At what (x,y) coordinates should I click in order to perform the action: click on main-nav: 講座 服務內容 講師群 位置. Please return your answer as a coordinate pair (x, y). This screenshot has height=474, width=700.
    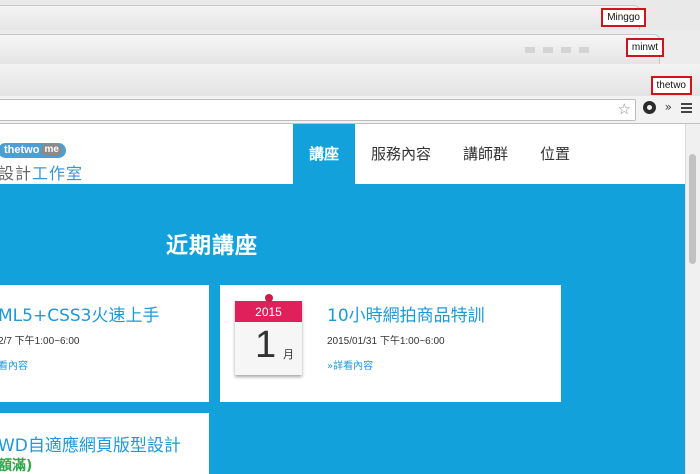
    Looking at the image, I should click on (439, 154).